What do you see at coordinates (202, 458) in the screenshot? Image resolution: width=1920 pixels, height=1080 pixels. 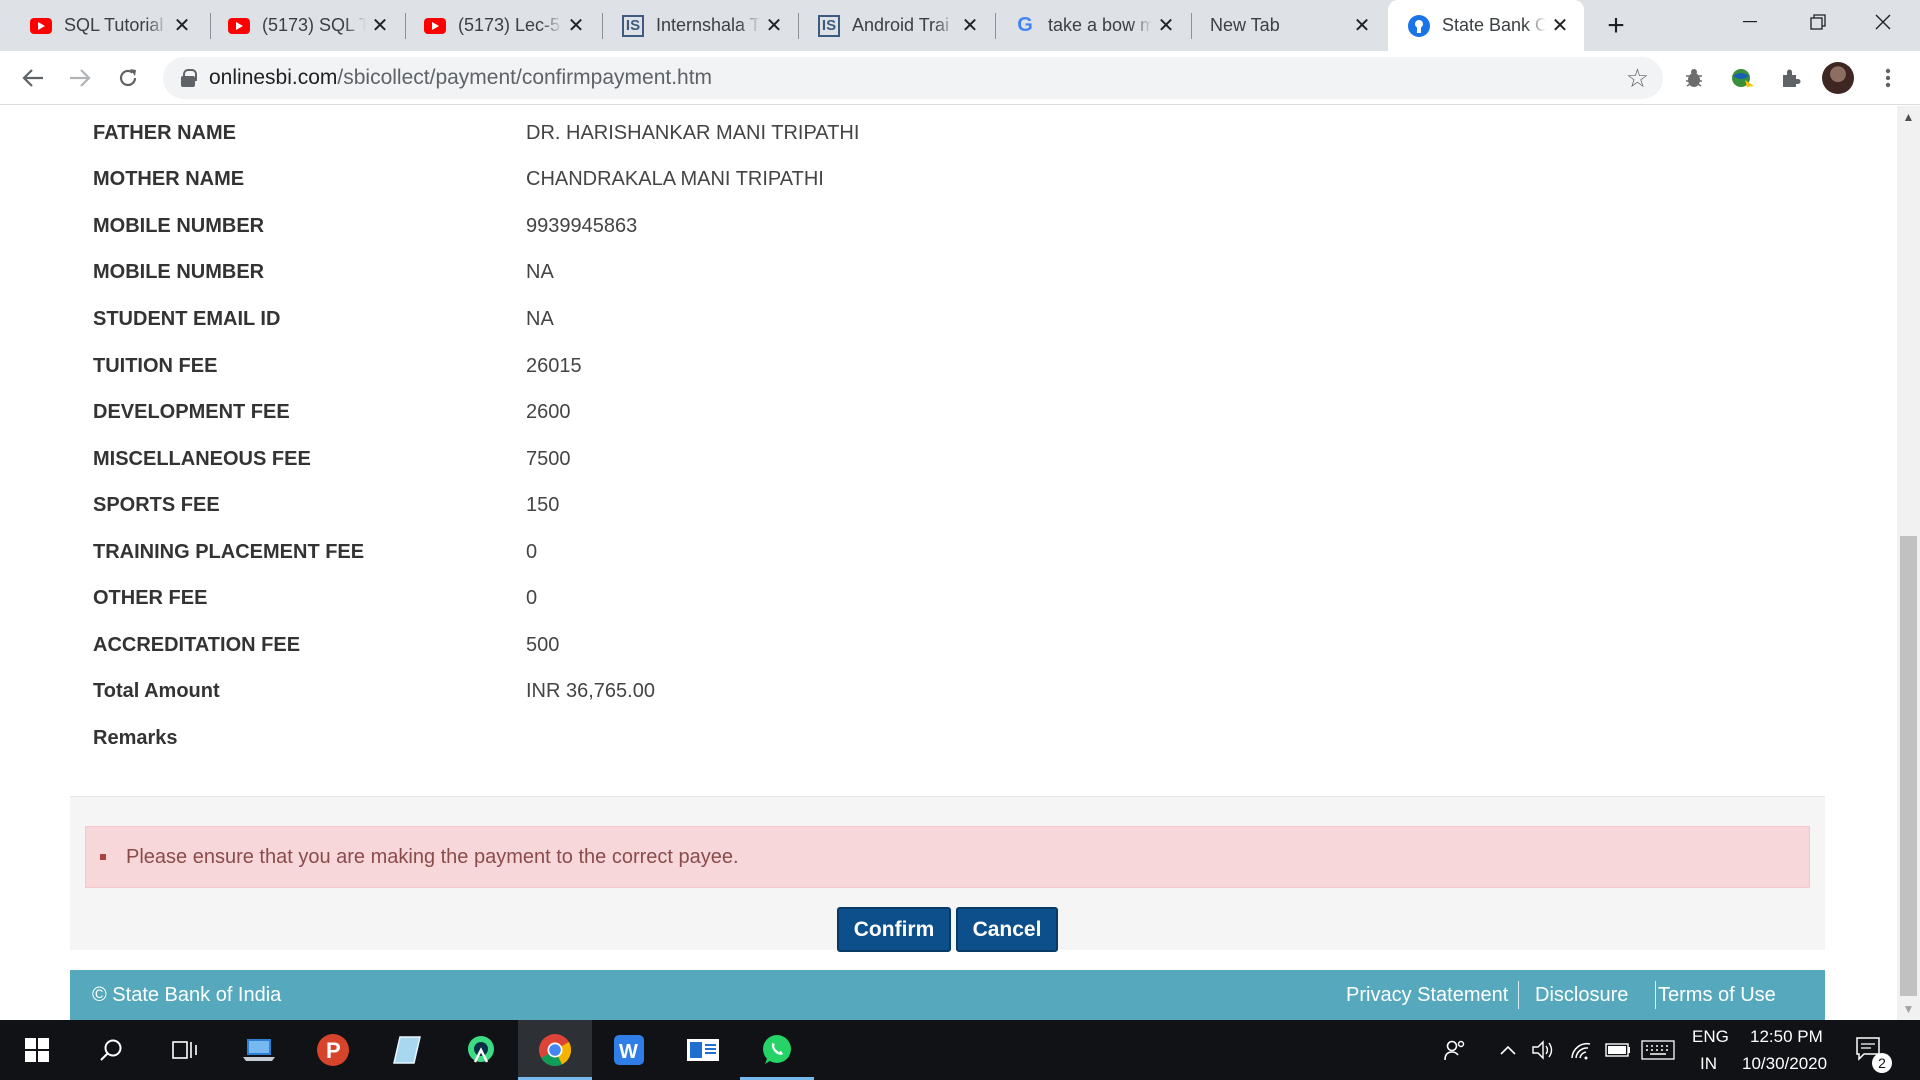 I see `detail-label: MISCELLANEOUS FEE` at bounding box center [202, 458].